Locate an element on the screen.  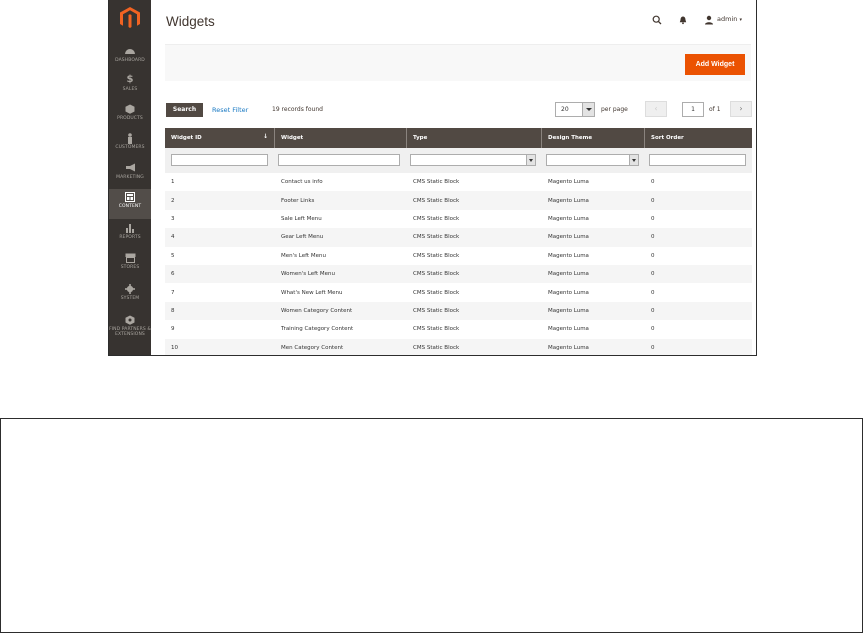
sidebar-item-dashboard: DASHBOARD is located at coordinates (130, 58).